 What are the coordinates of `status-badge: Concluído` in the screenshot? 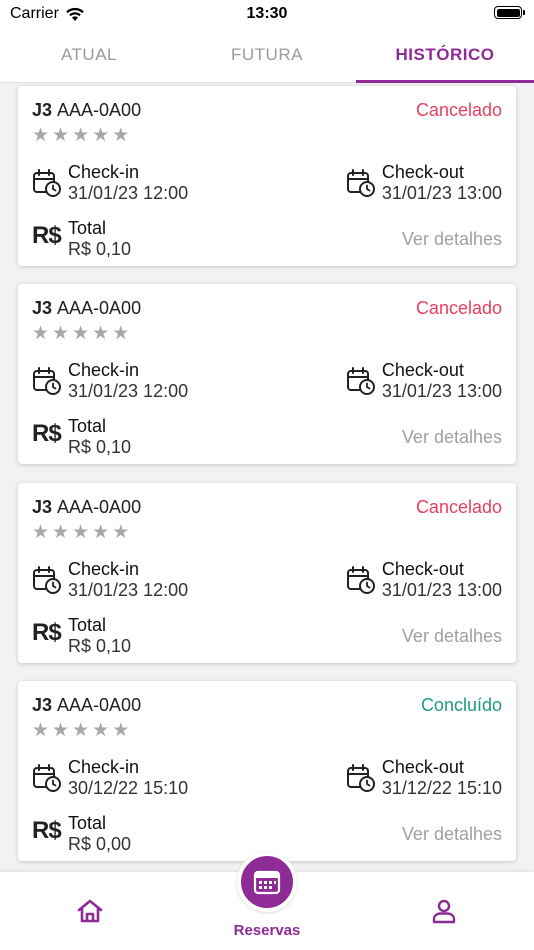 It's located at (461, 705).